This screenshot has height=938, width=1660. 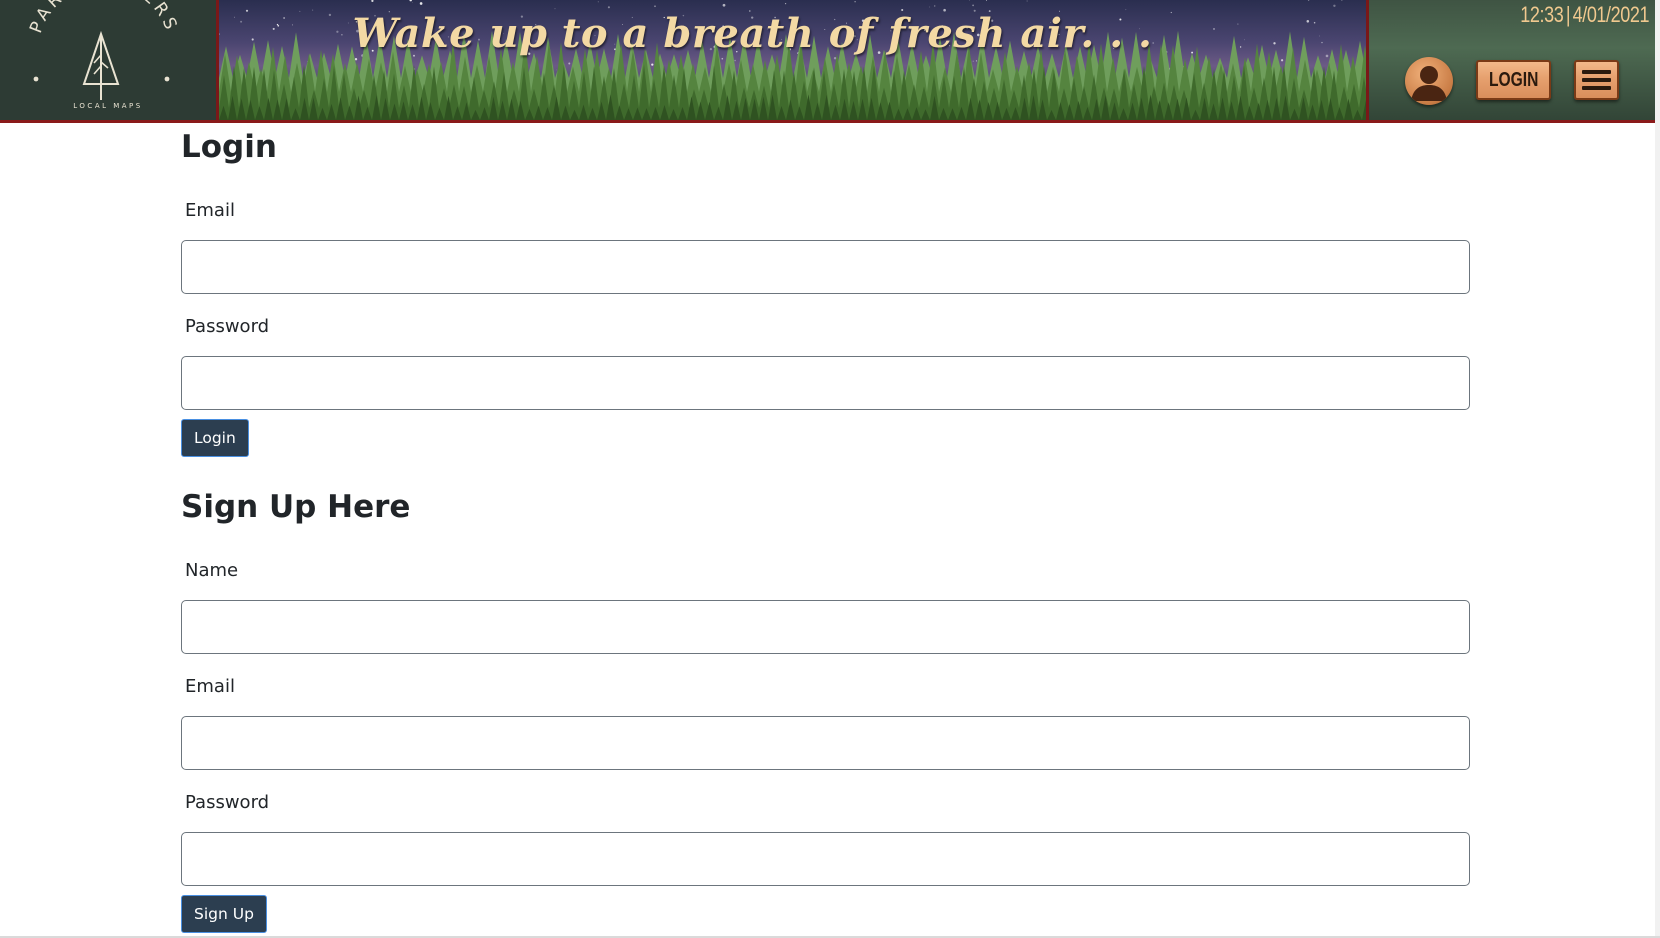 I want to click on brand-name: PARK FINDERS, so click(x=102, y=18).